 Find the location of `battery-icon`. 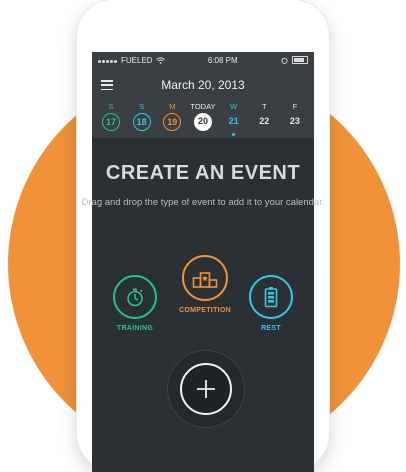

battery-icon is located at coordinates (299, 60).